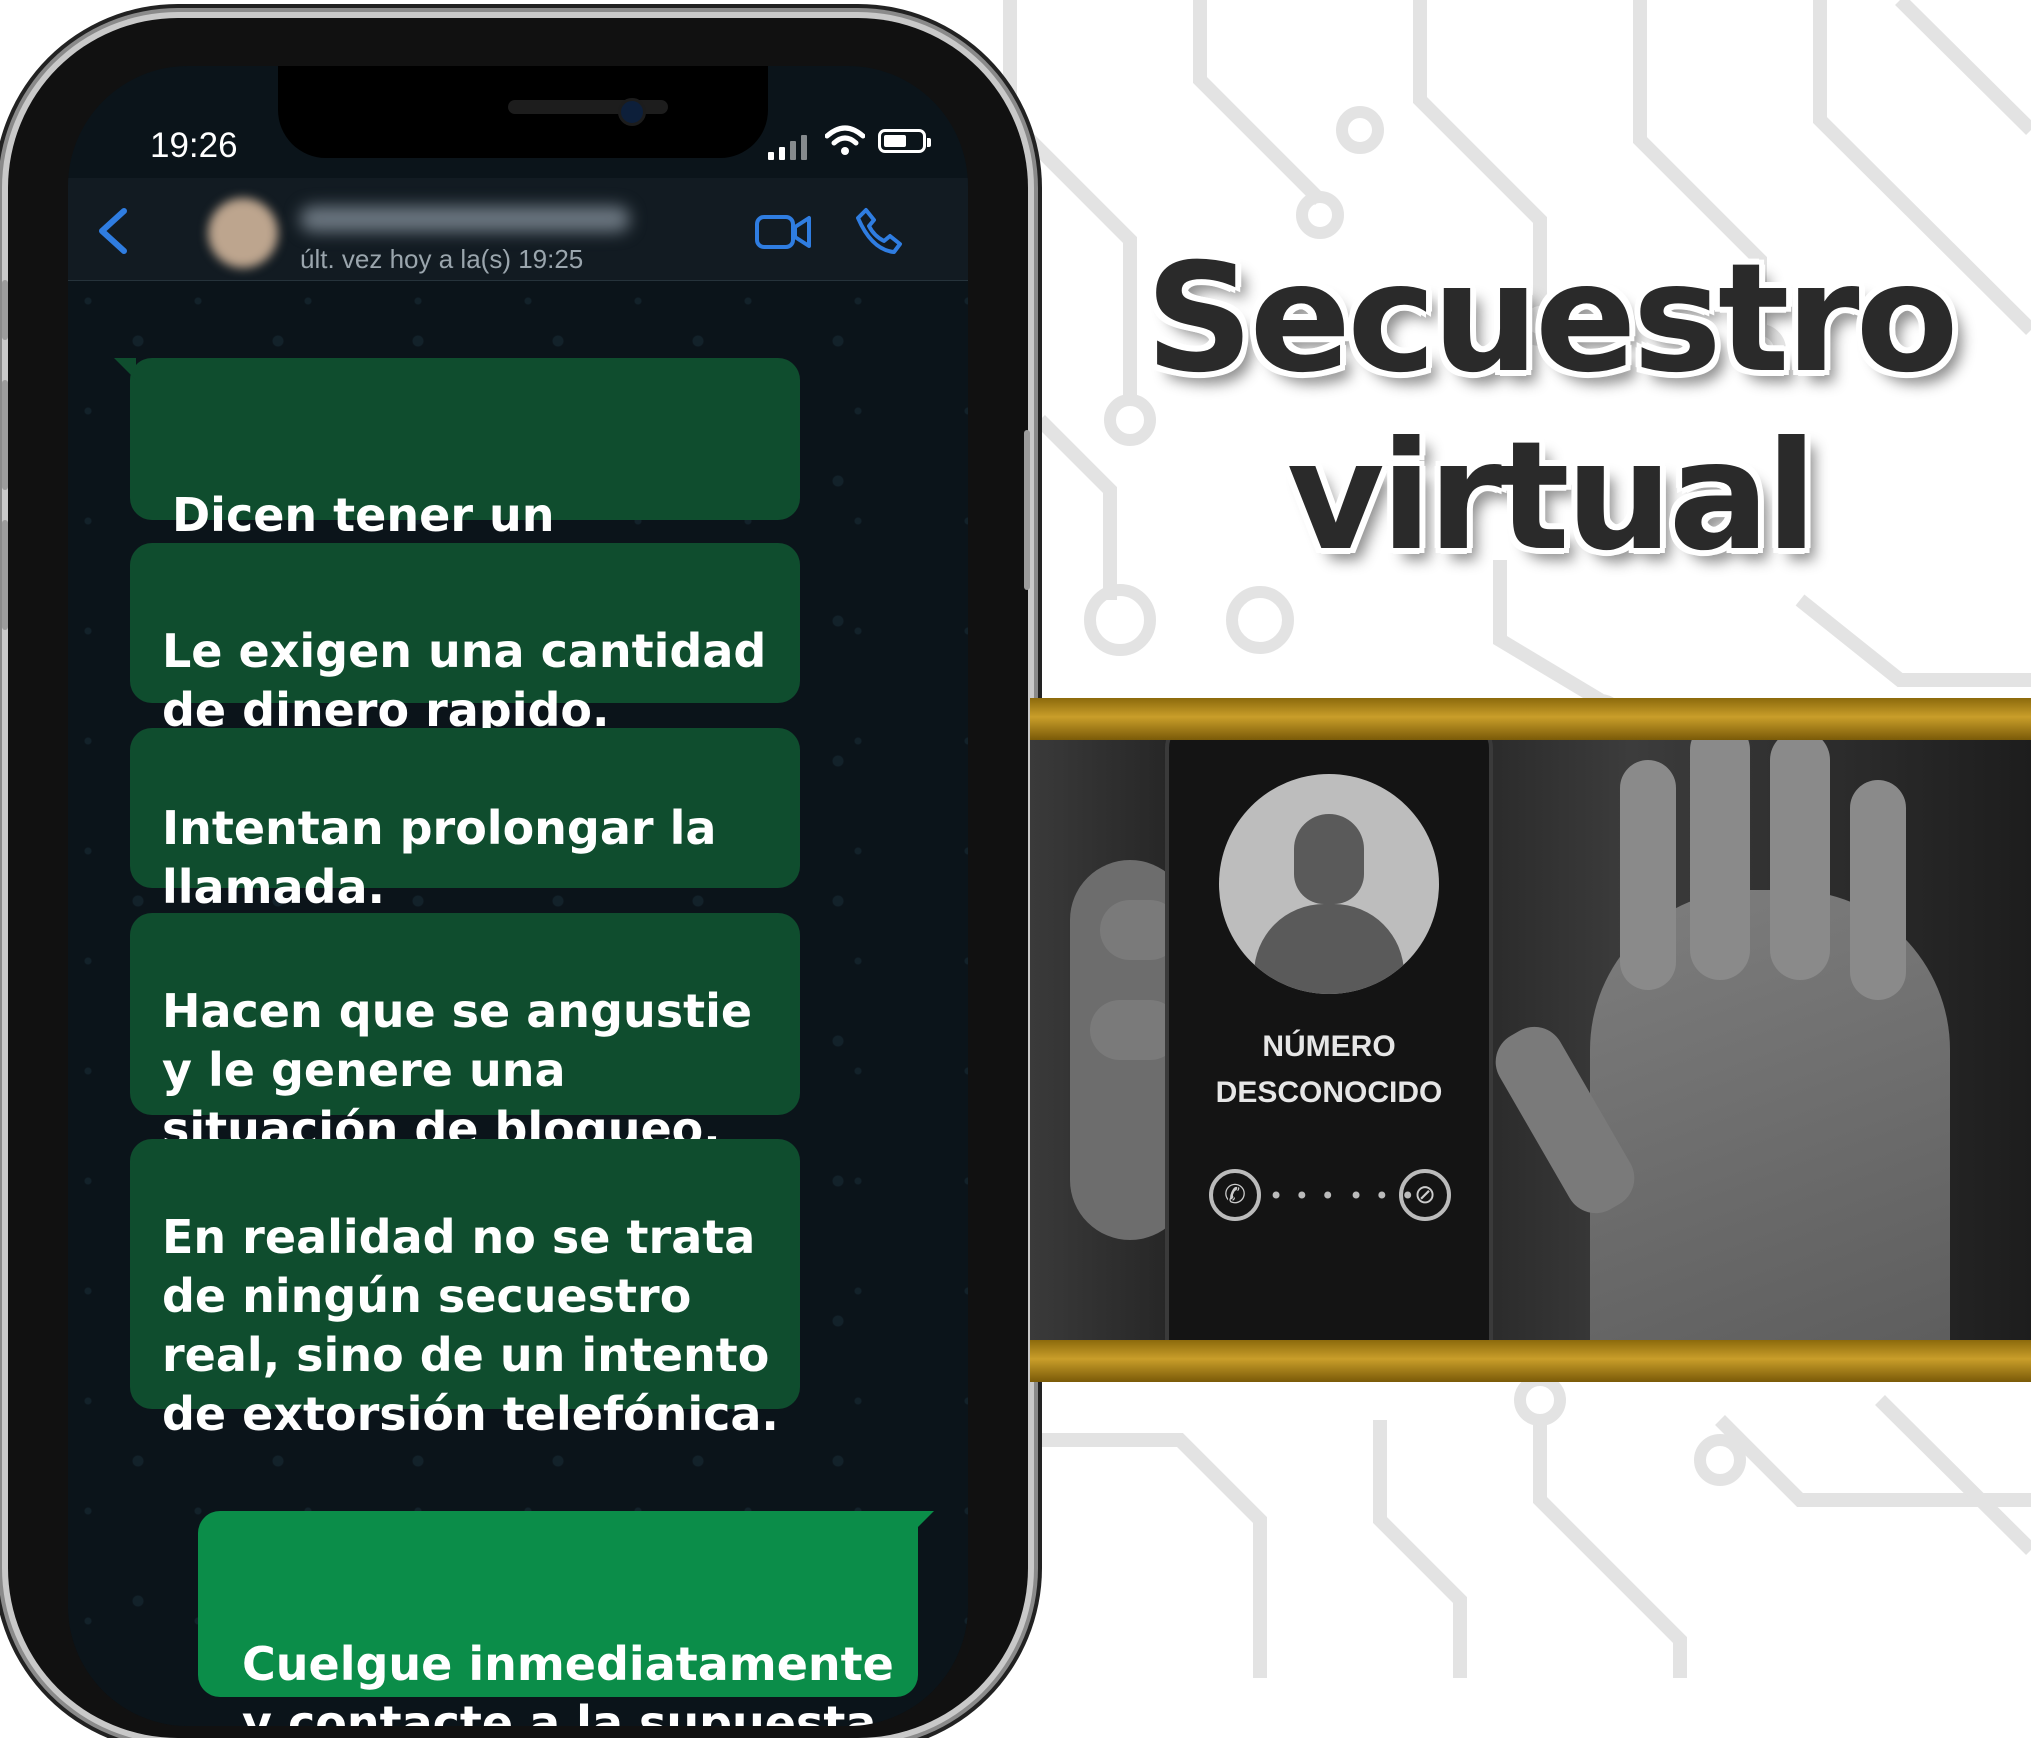 This screenshot has height=1738, width=2031. What do you see at coordinates (1530, 719) in the screenshot?
I see `gold-band-top` at bounding box center [1530, 719].